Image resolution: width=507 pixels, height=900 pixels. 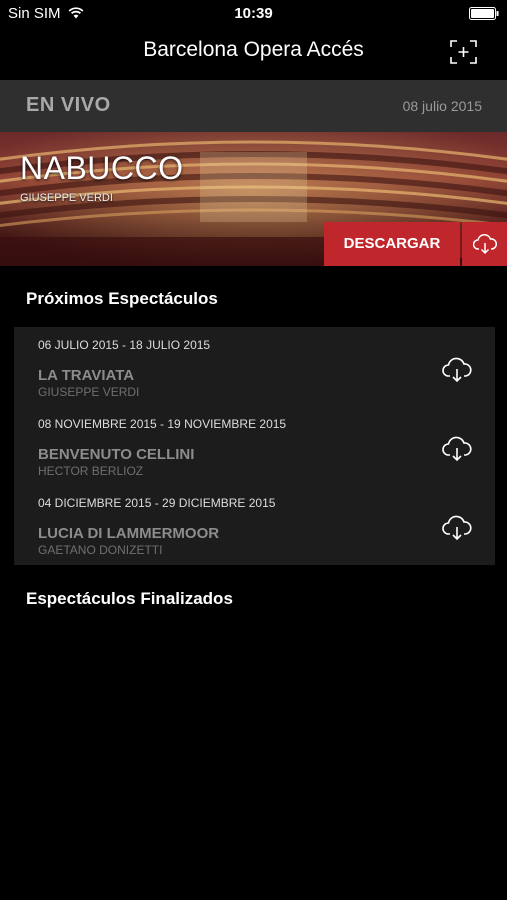 I want to click on download-icon-button, so click(x=484, y=244).